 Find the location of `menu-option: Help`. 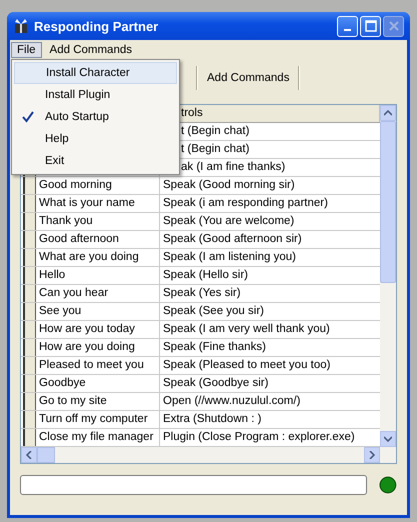

menu-option: Help is located at coordinates (95, 139).